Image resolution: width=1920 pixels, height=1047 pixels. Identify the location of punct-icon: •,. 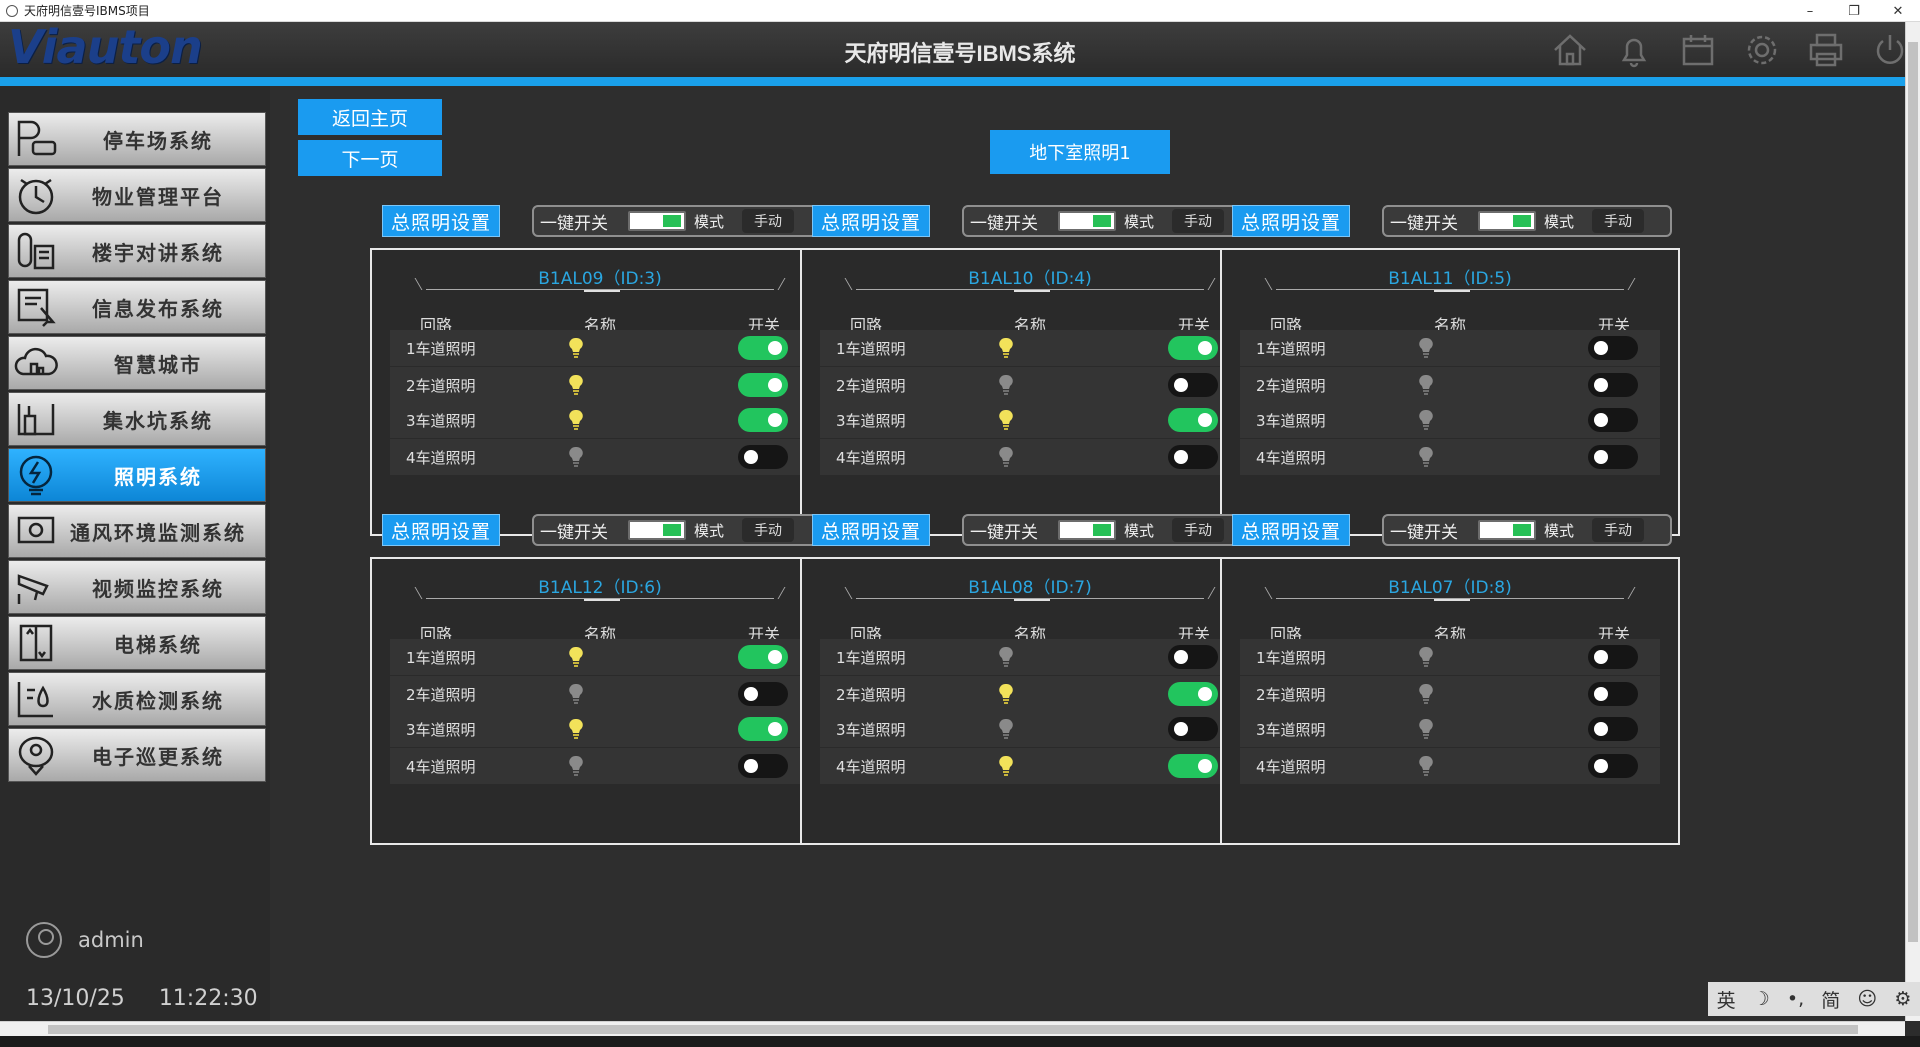
(1795, 999).